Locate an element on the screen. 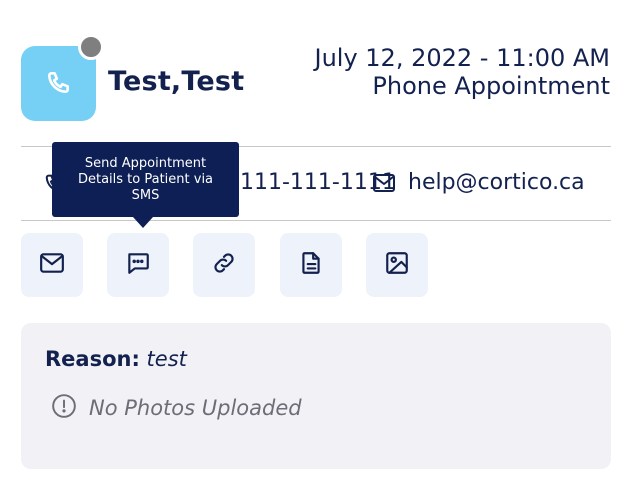 This screenshot has height=481, width=625. appointment-date-time: July 12, 2022 - 11:00 AM is located at coordinates (462, 58).